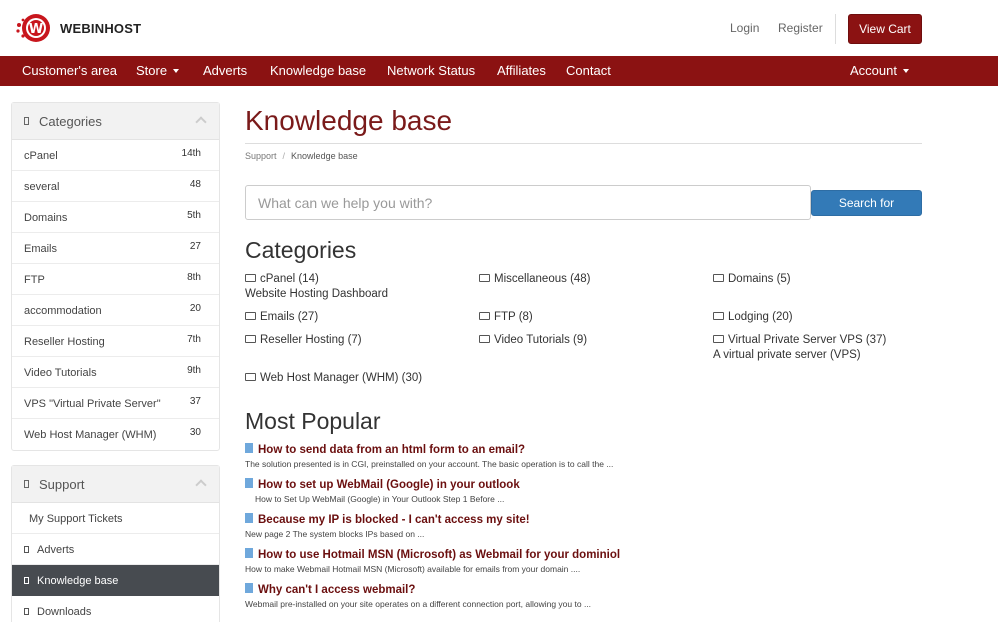 The height and width of the screenshot is (622, 998). Describe the element at coordinates (115, 580) in the screenshot. I see `sidebar-item-knowledge-base: Knowledge base` at that location.